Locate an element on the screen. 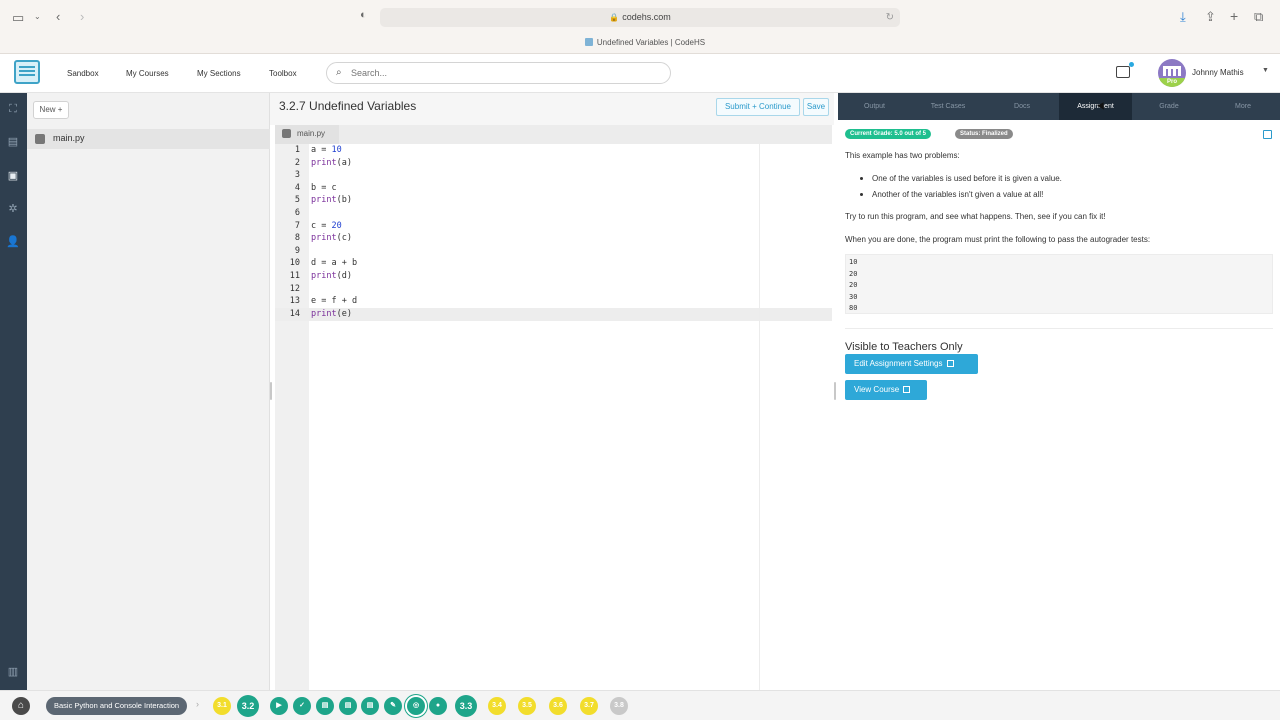  share-icon: ⇪ is located at coordinates (1210, 17).